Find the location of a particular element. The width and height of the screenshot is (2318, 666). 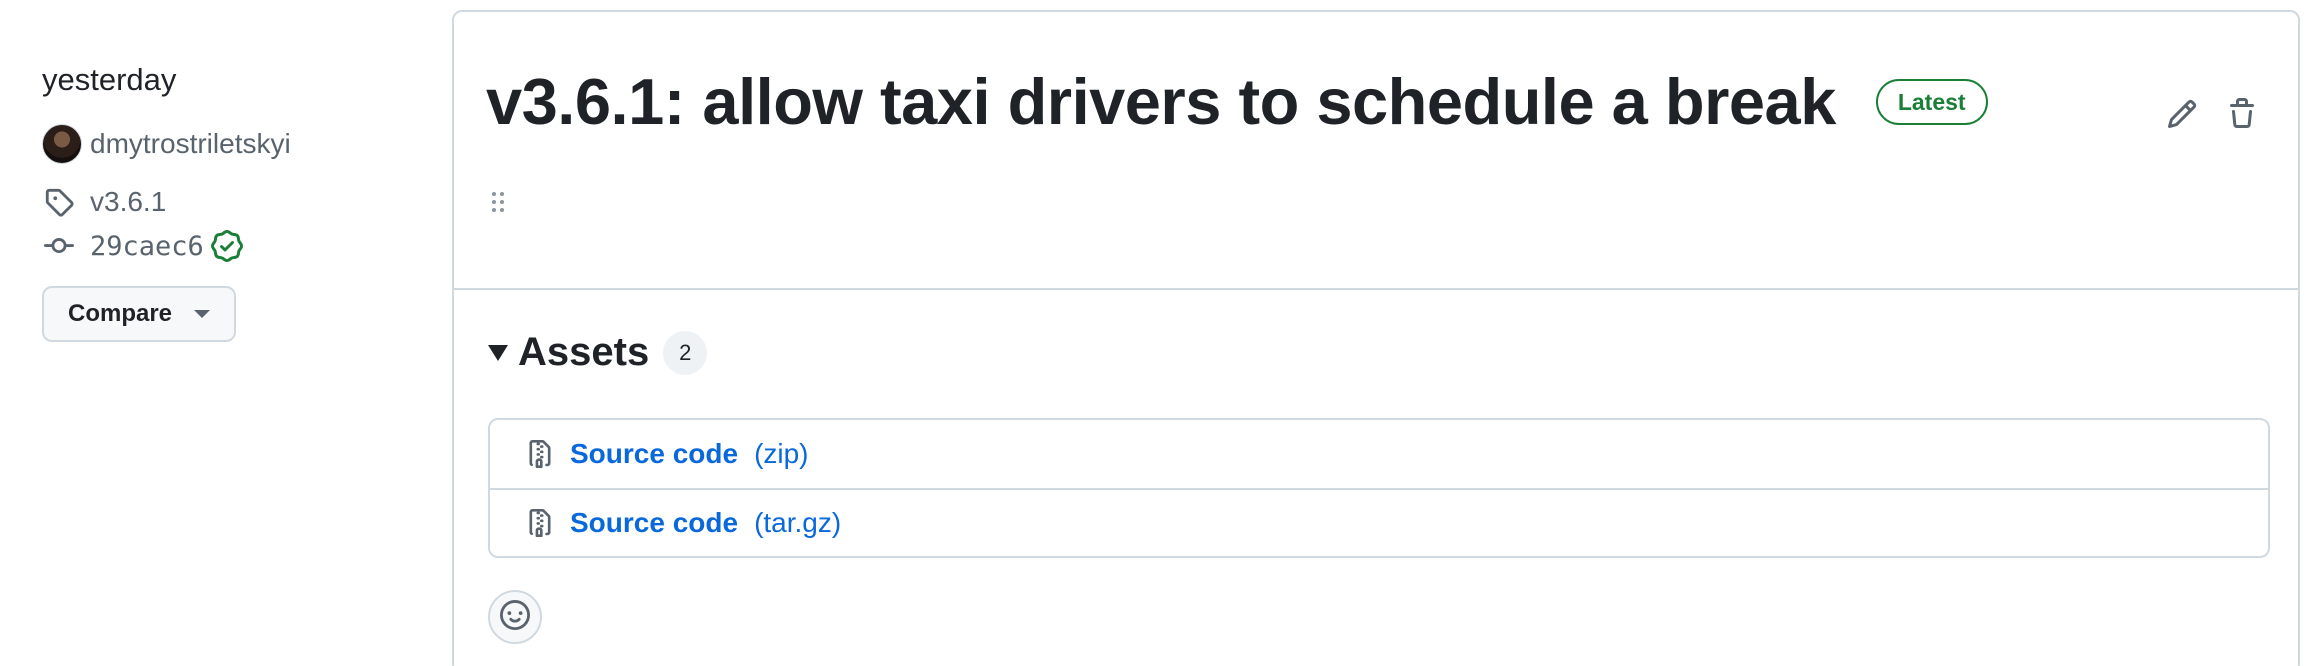

release-date: yesterday is located at coordinates (109, 79).